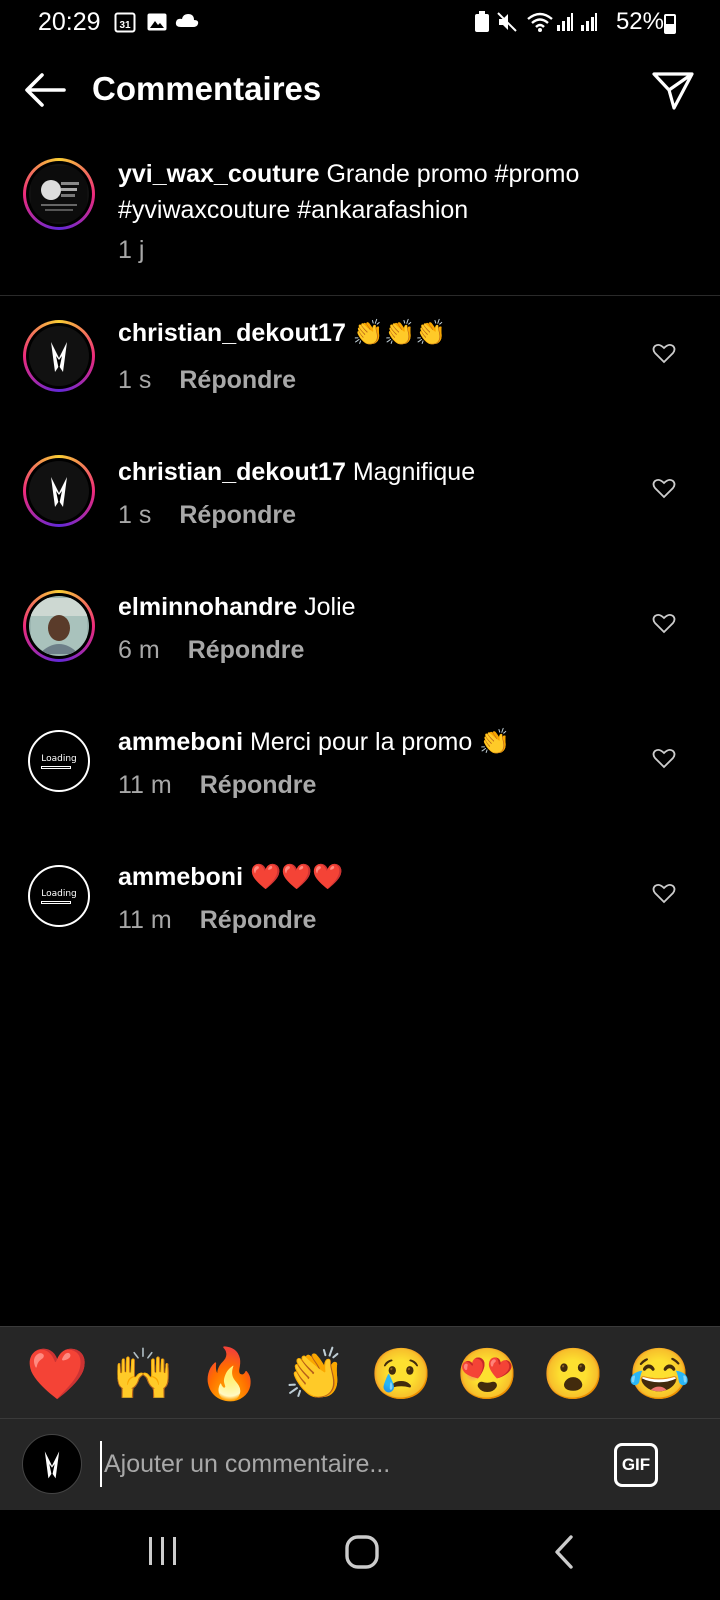 The width and height of the screenshot is (720, 1600). I want to click on comment-text: christian_dekout17 👏👏👏, so click(282, 333).